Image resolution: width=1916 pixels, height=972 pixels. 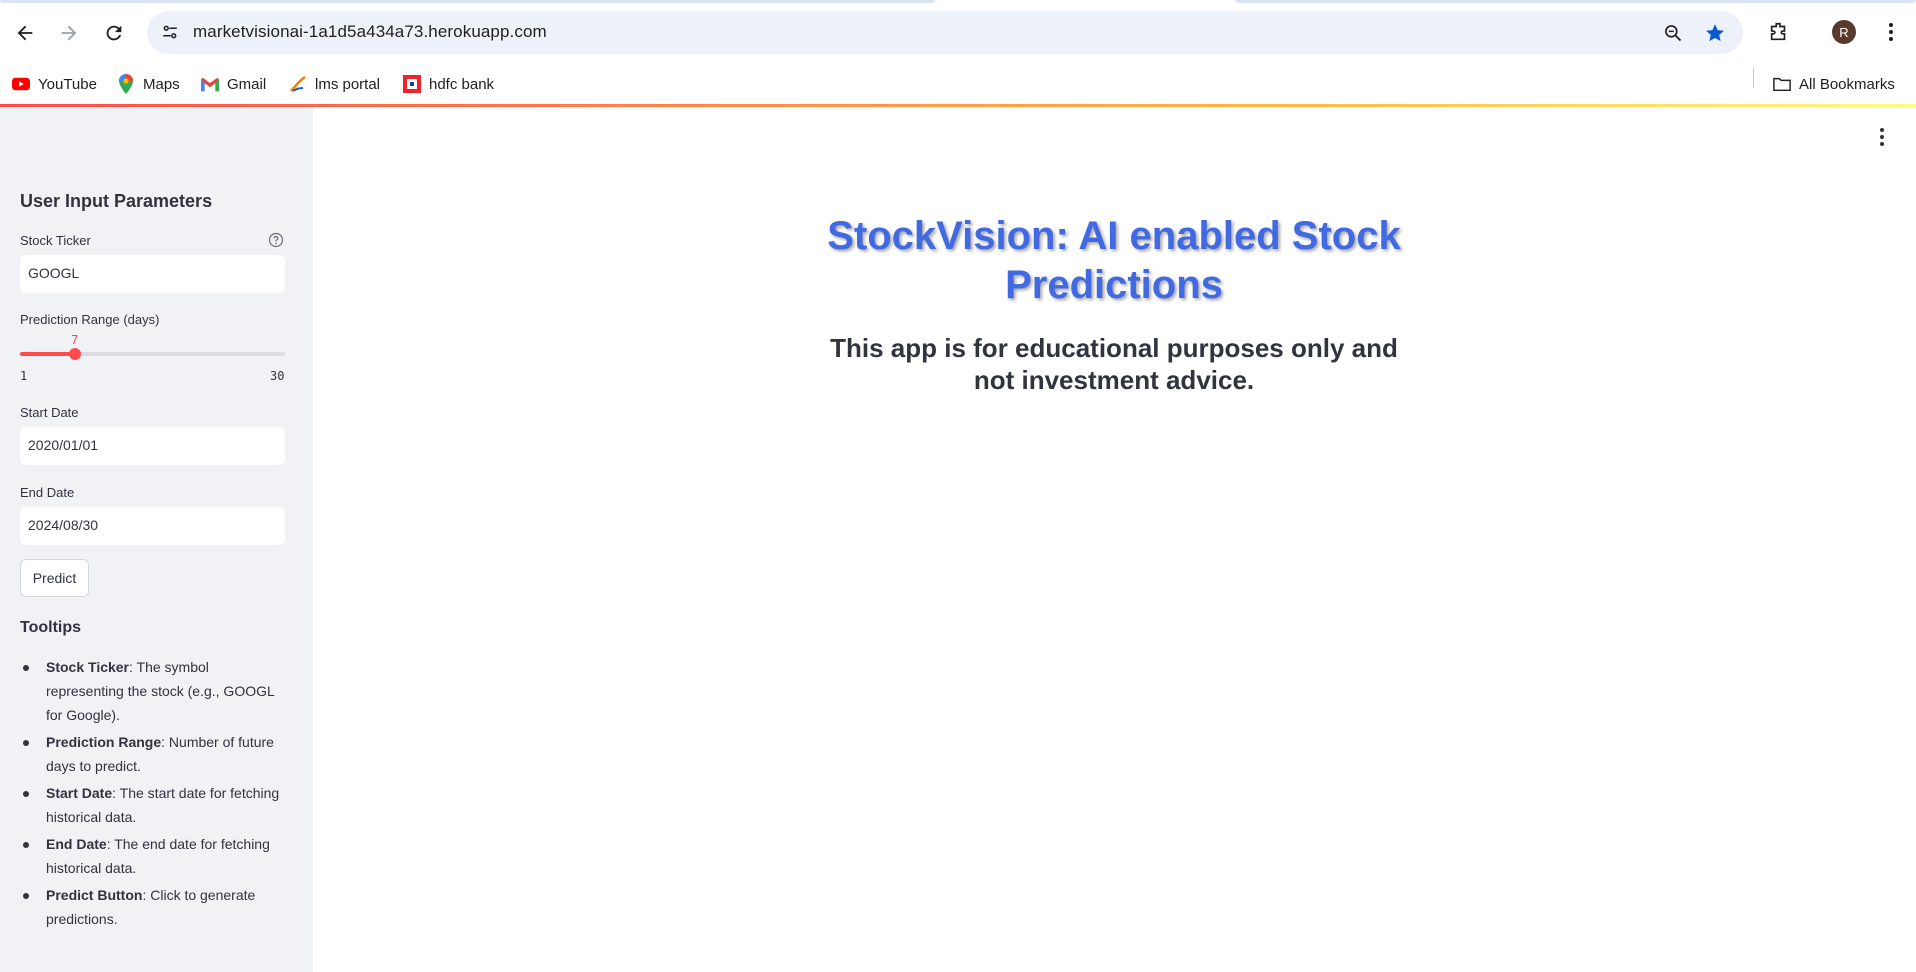 I want to click on slider-max: 30, so click(x=277, y=376).